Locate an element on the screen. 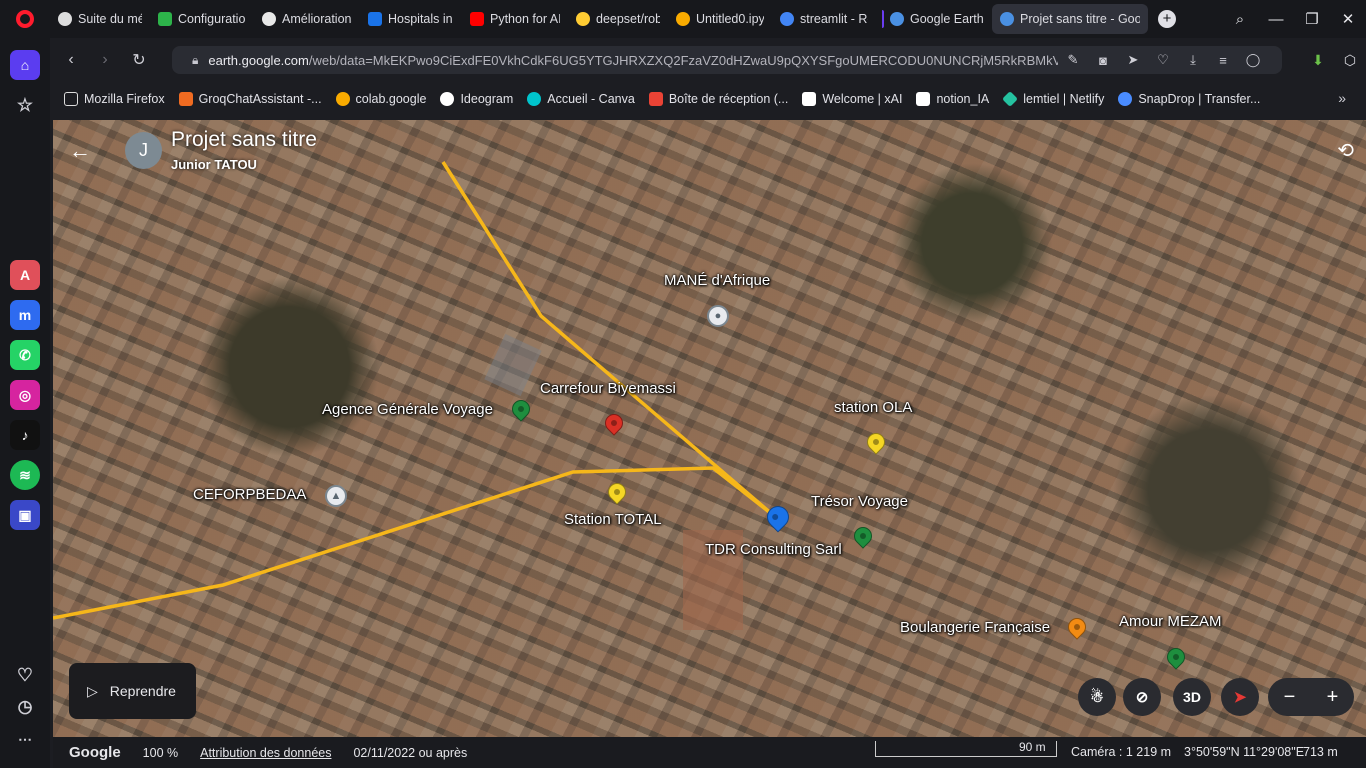 The width and height of the screenshot is (1366, 768). snapdrop-icon is located at coordinates (1125, 99).